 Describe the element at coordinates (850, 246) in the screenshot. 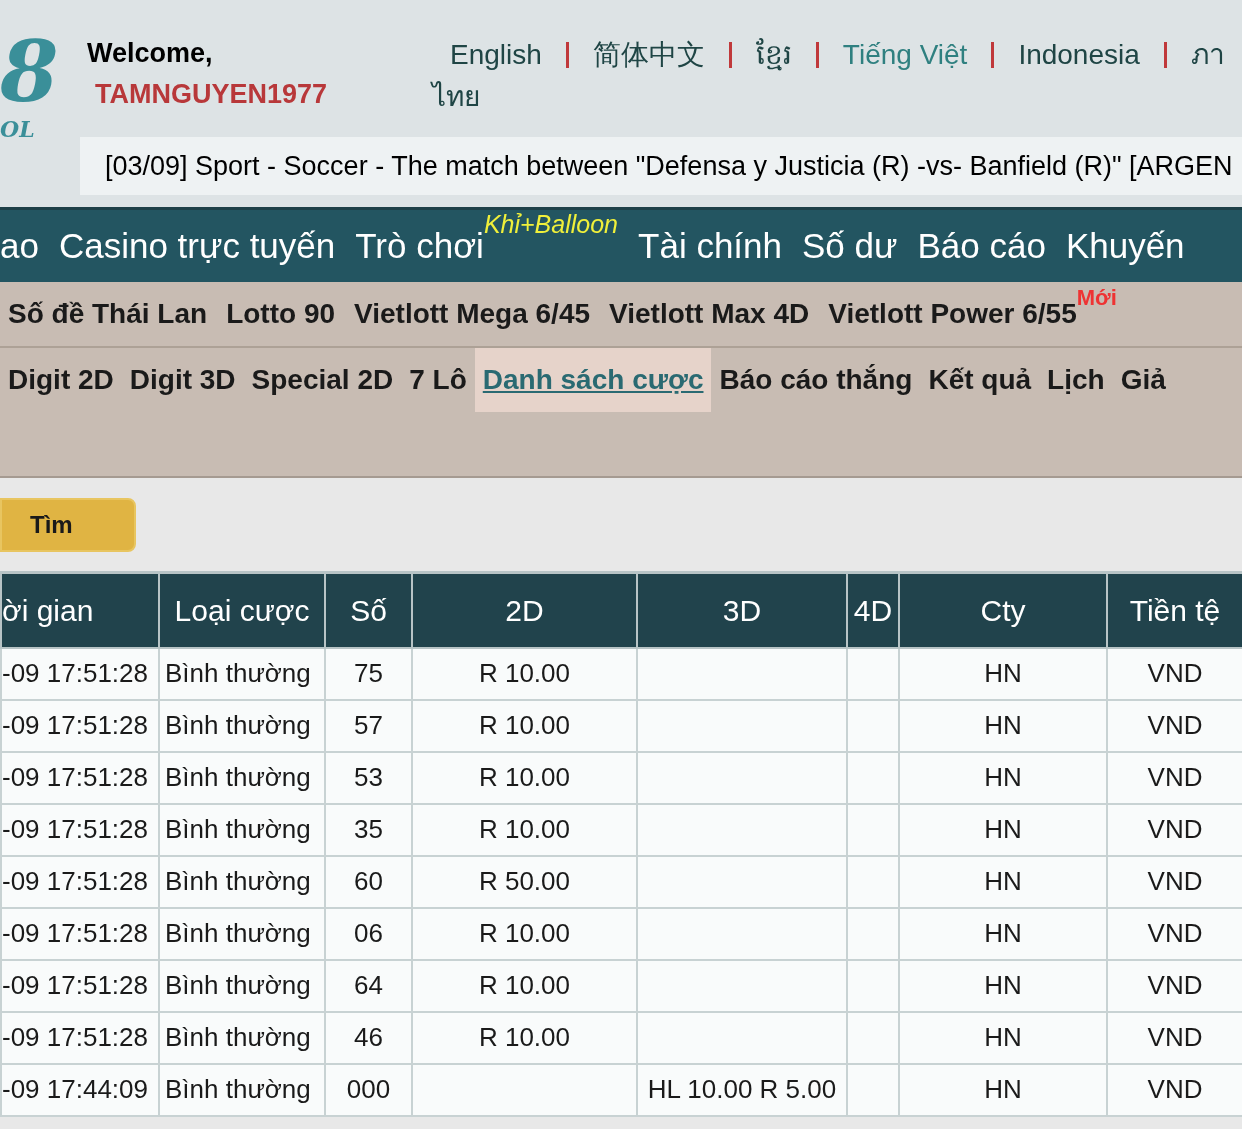

I see `nav-link: Số dư` at that location.